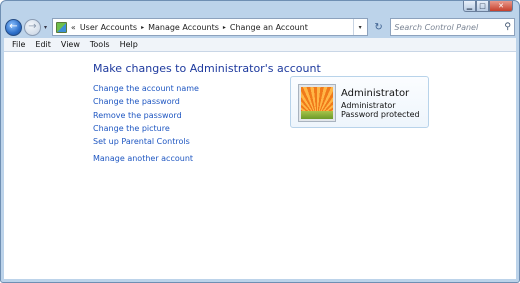  Describe the element at coordinates (45, 27) in the screenshot. I see `recent-pages-dropdown: ▾` at that location.